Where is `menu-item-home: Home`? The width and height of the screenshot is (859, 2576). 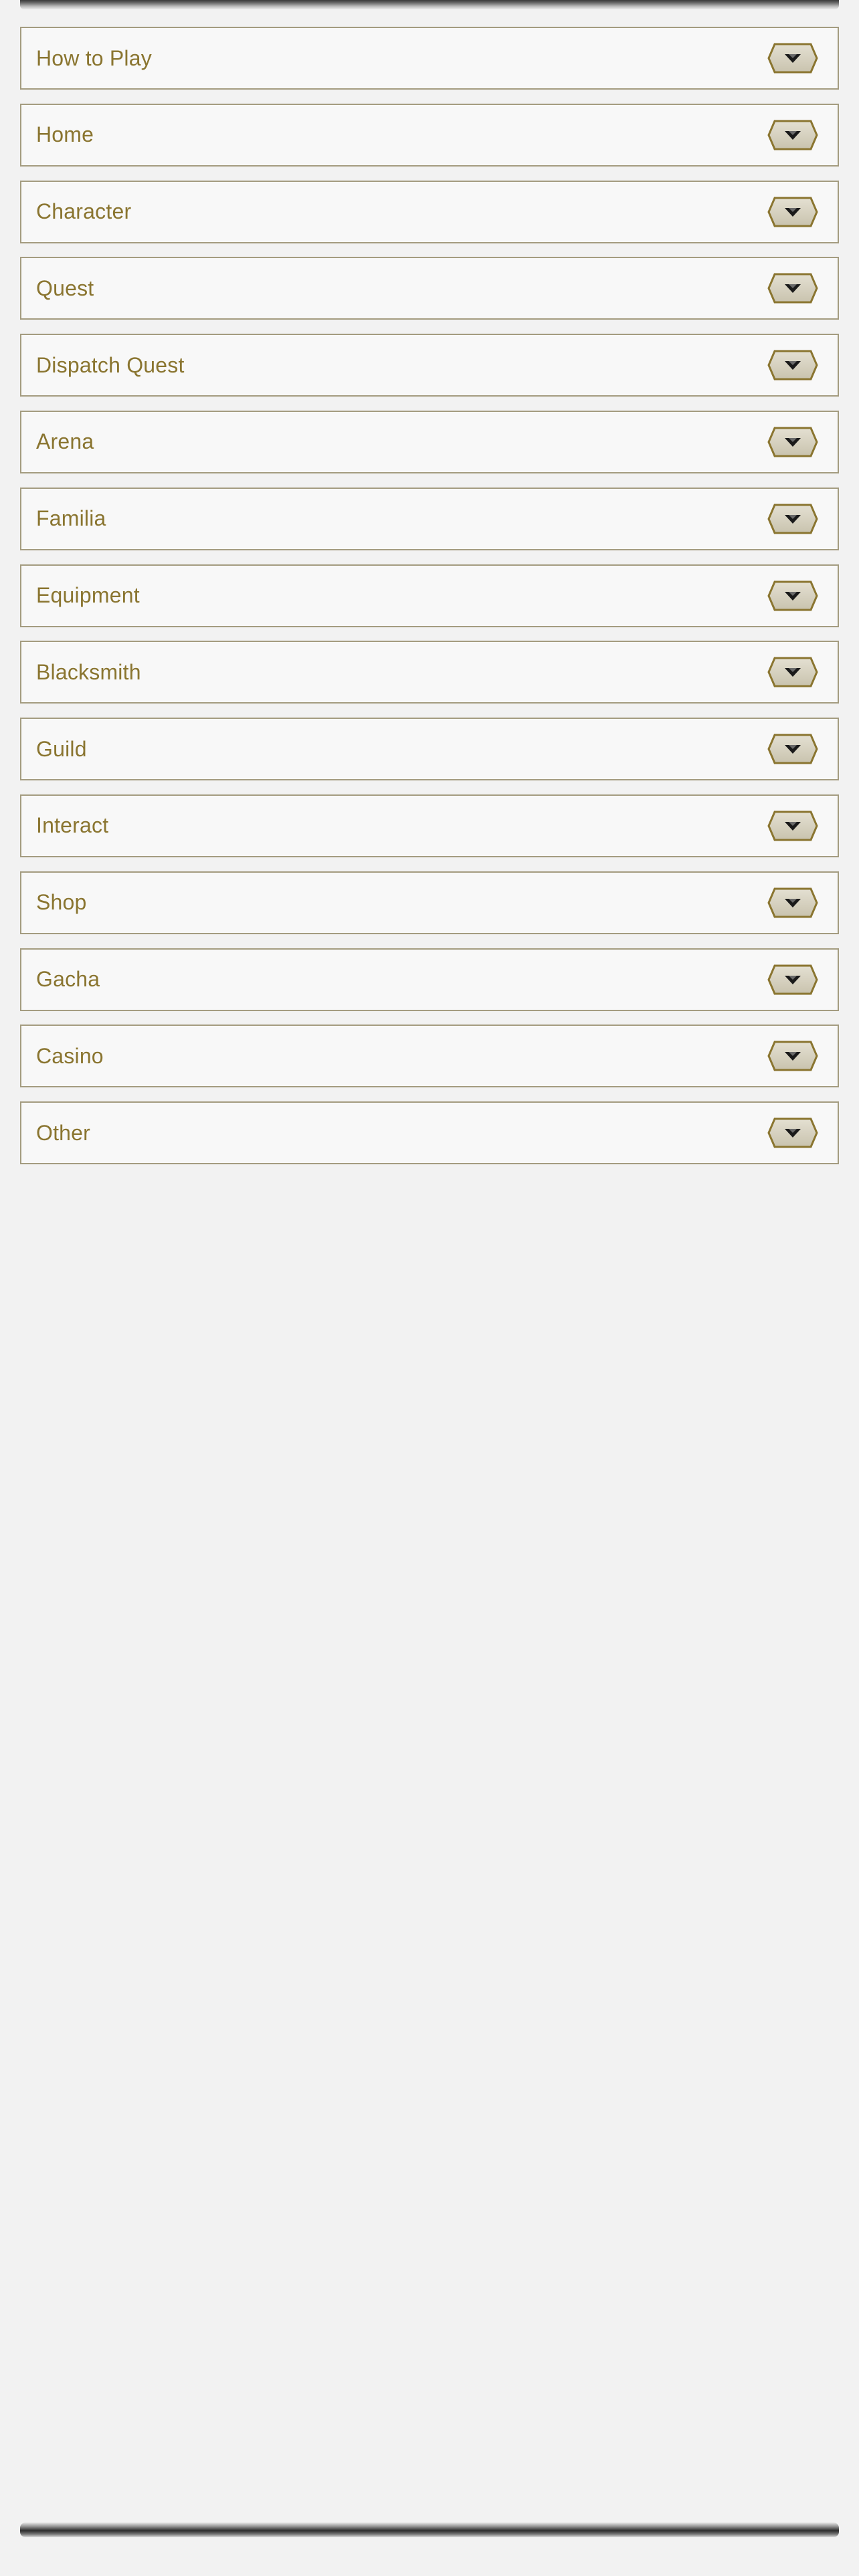 menu-item-home: Home is located at coordinates (429, 135).